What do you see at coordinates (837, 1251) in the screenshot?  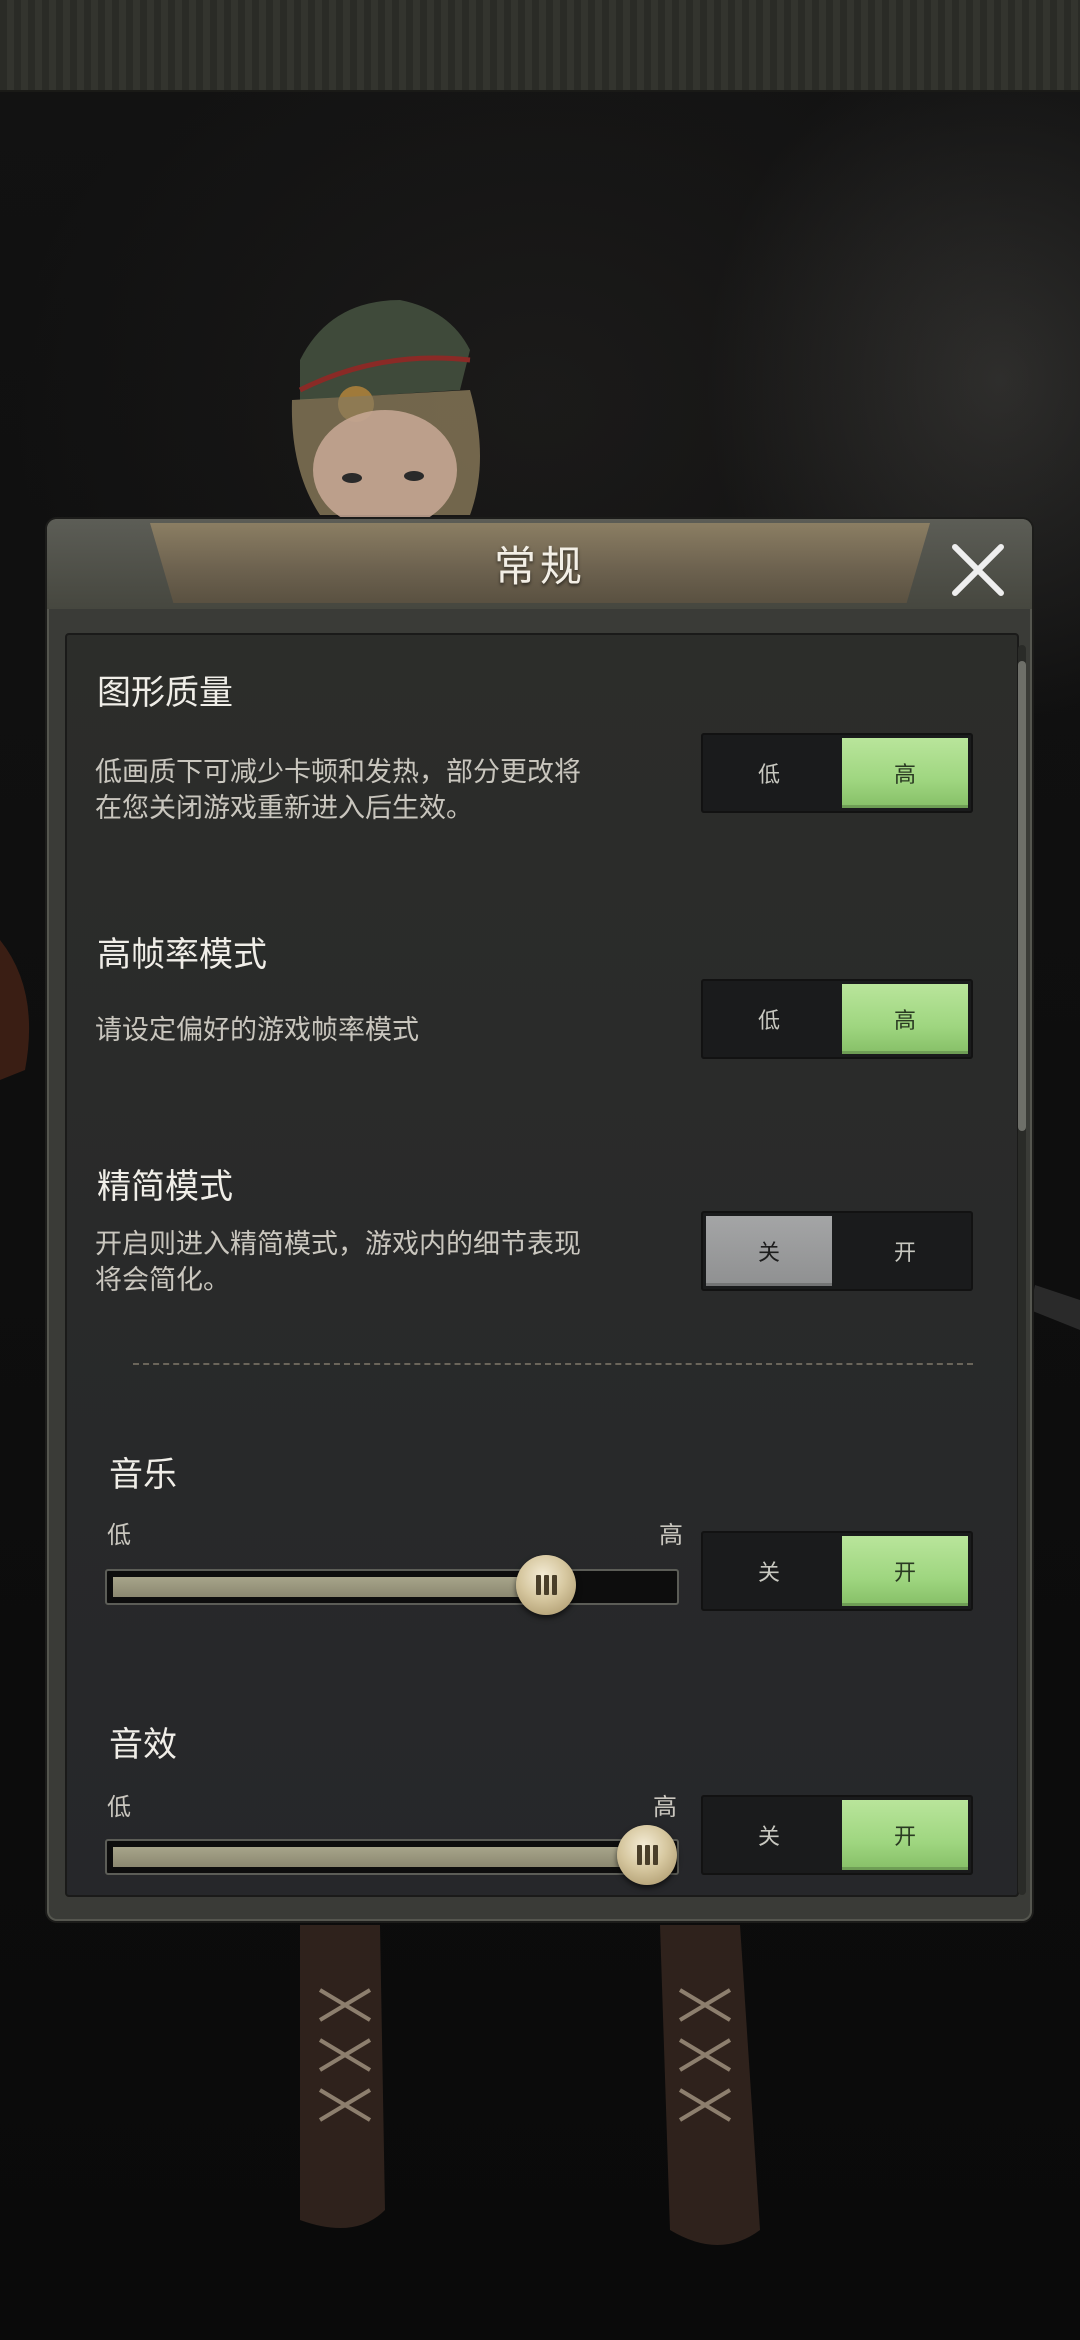 I see `lite-mode-toggle: 关 开` at bounding box center [837, 1251].